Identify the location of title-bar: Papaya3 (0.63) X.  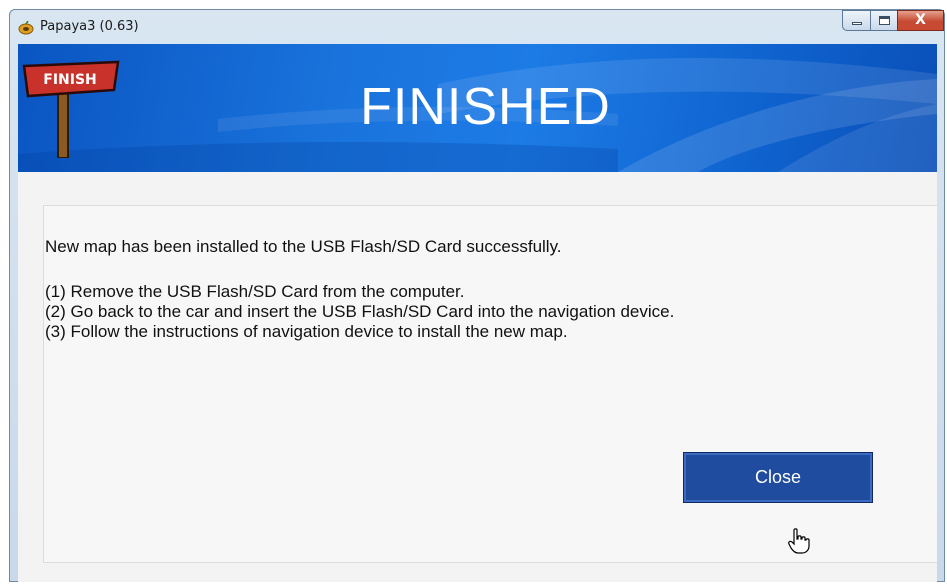
(477, 27).